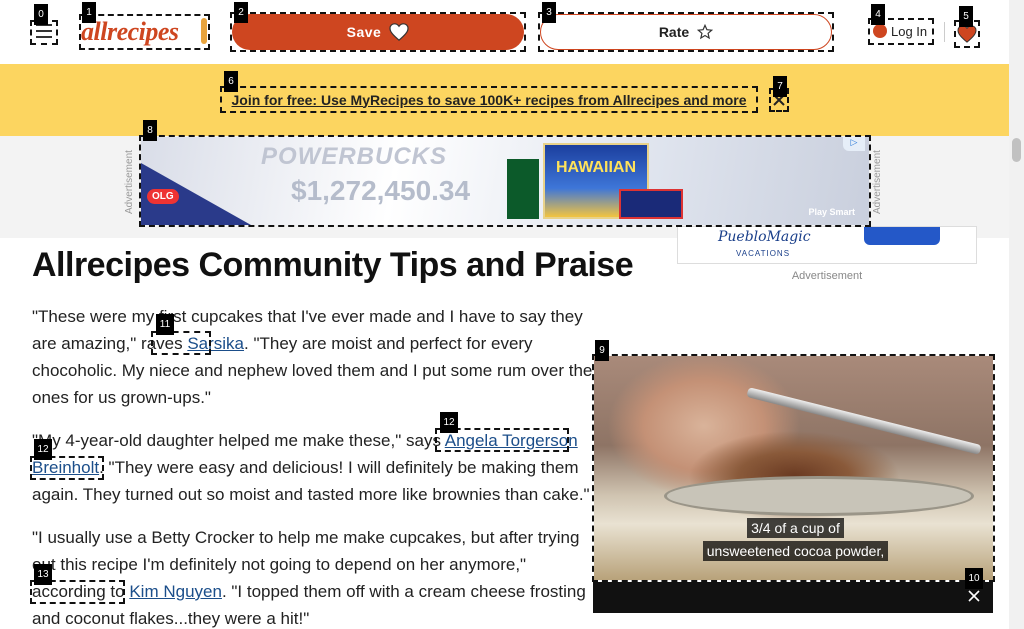  I want to click on mark-label: 4, so click(878, 14).